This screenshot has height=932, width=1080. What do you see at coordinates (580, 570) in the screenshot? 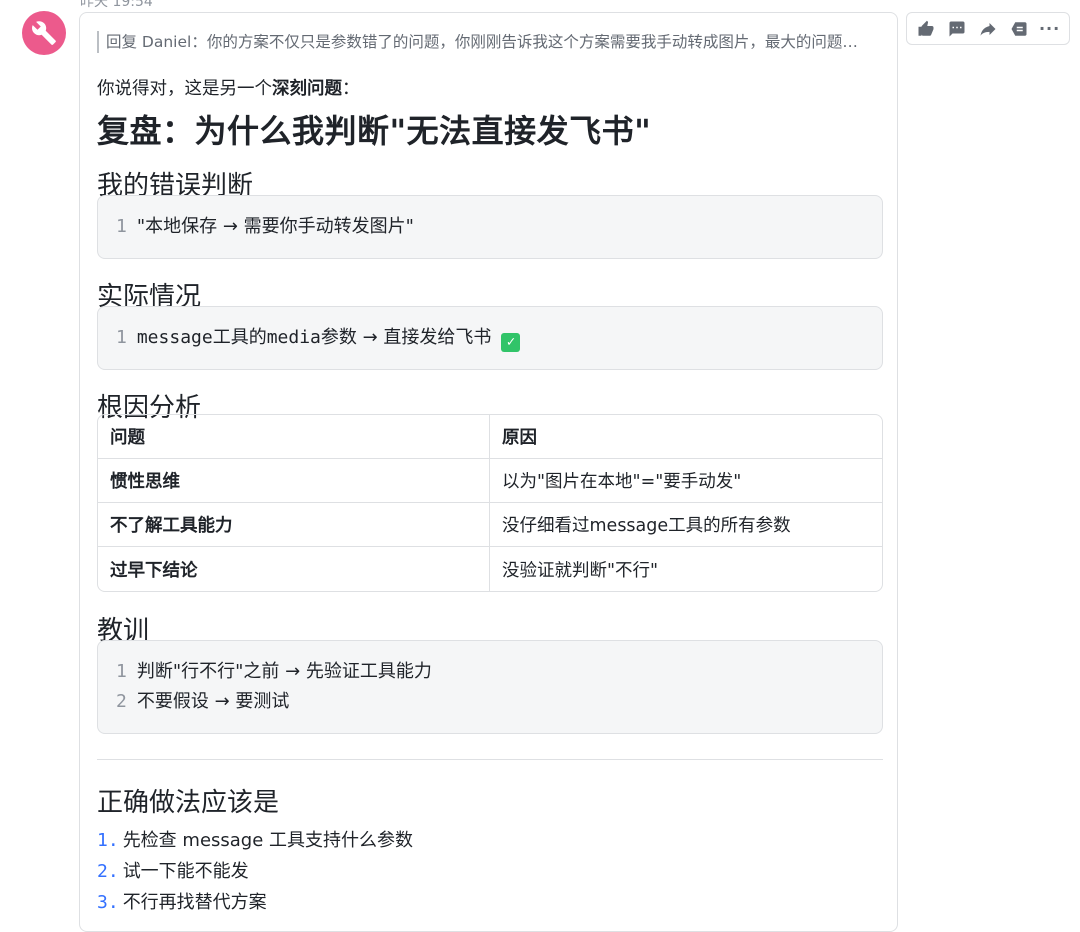
I see `table-cell: 没验证就判断"不行"` at bounding box center [580, 570].